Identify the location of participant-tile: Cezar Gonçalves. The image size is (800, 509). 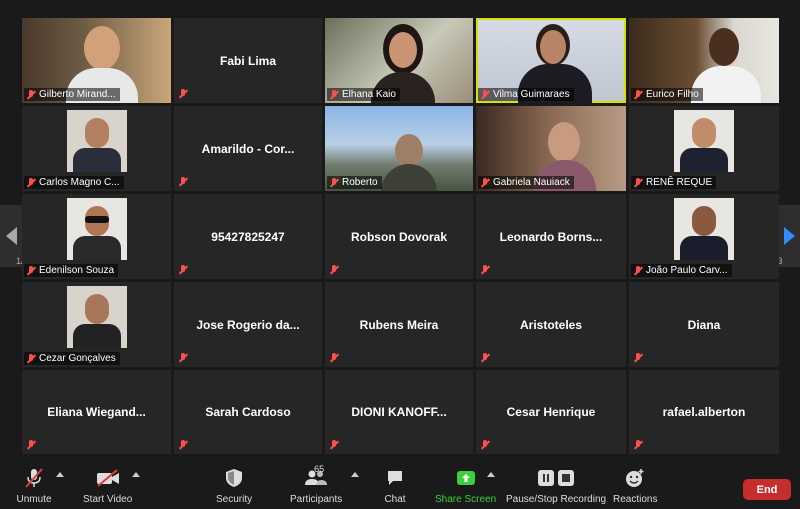
(96, 324).